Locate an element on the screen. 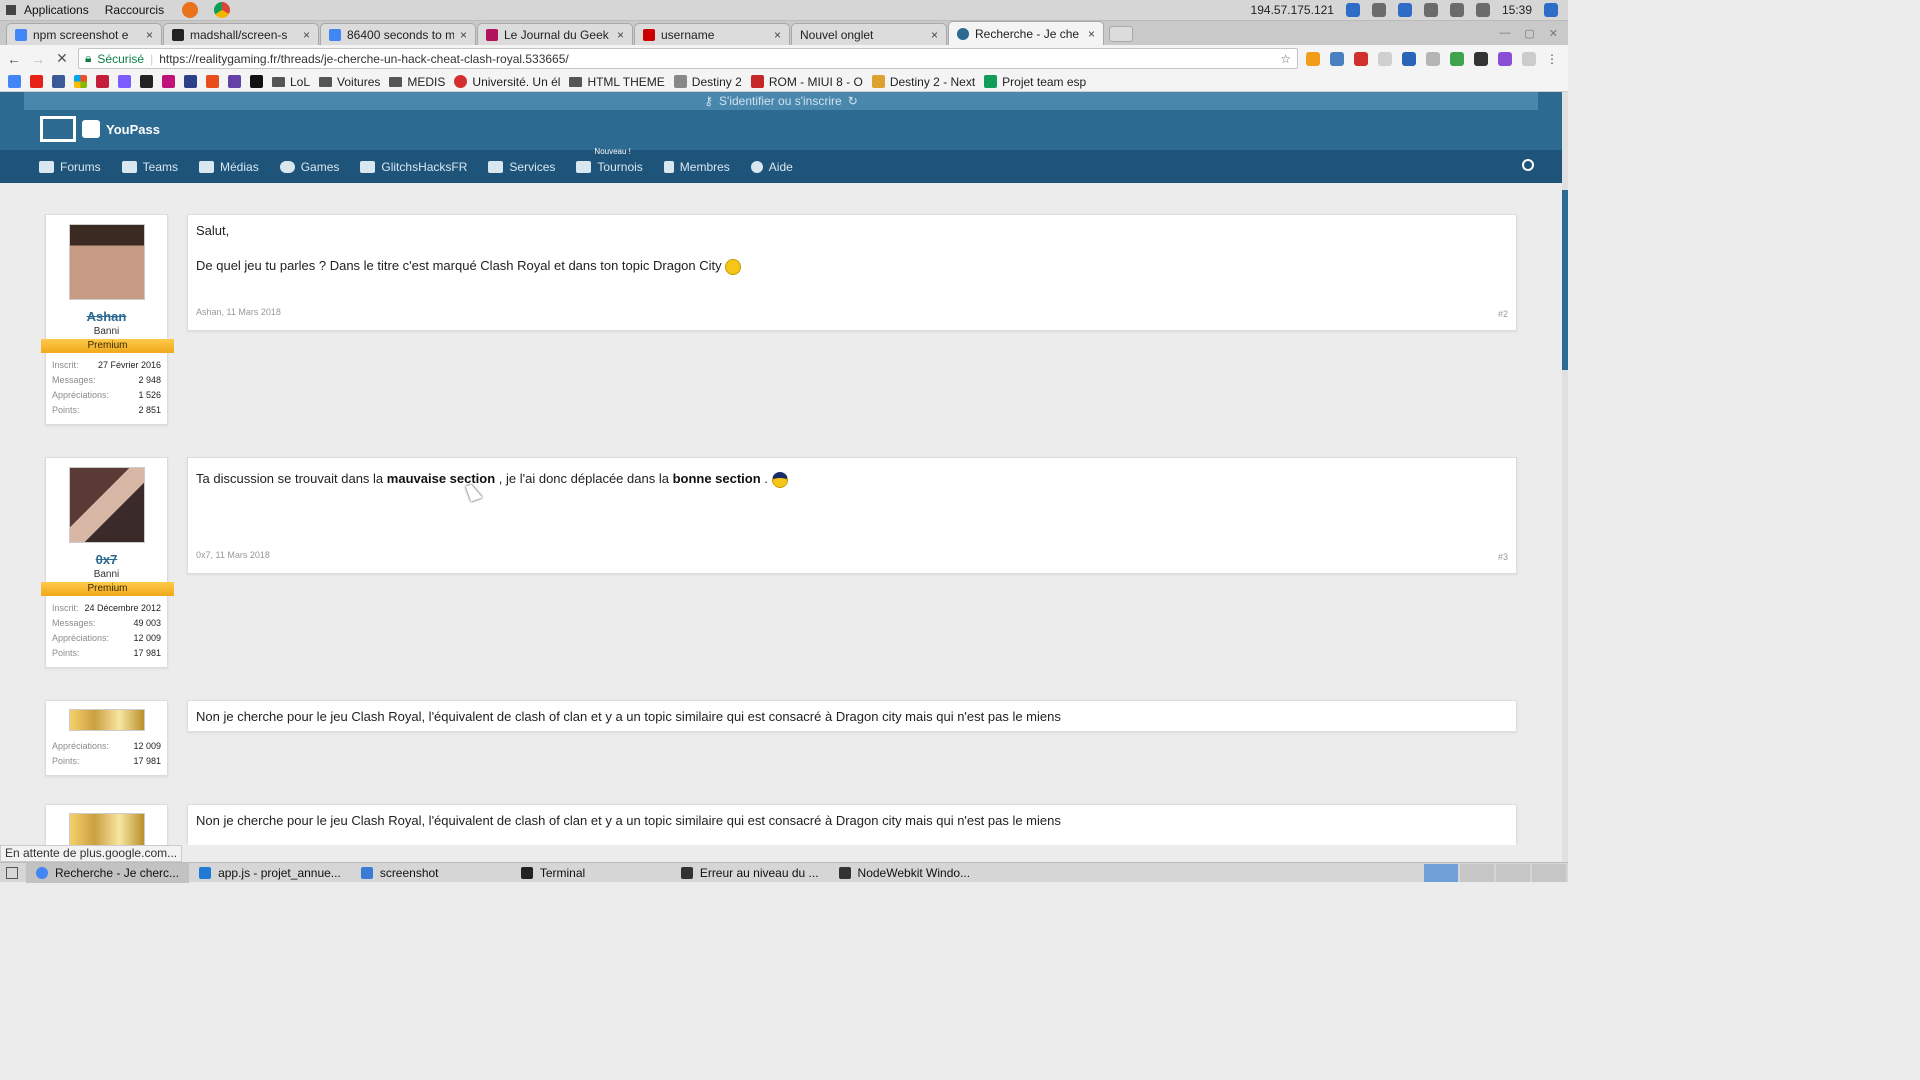  nav-teams: Teams is located at coordinates (149, 167).